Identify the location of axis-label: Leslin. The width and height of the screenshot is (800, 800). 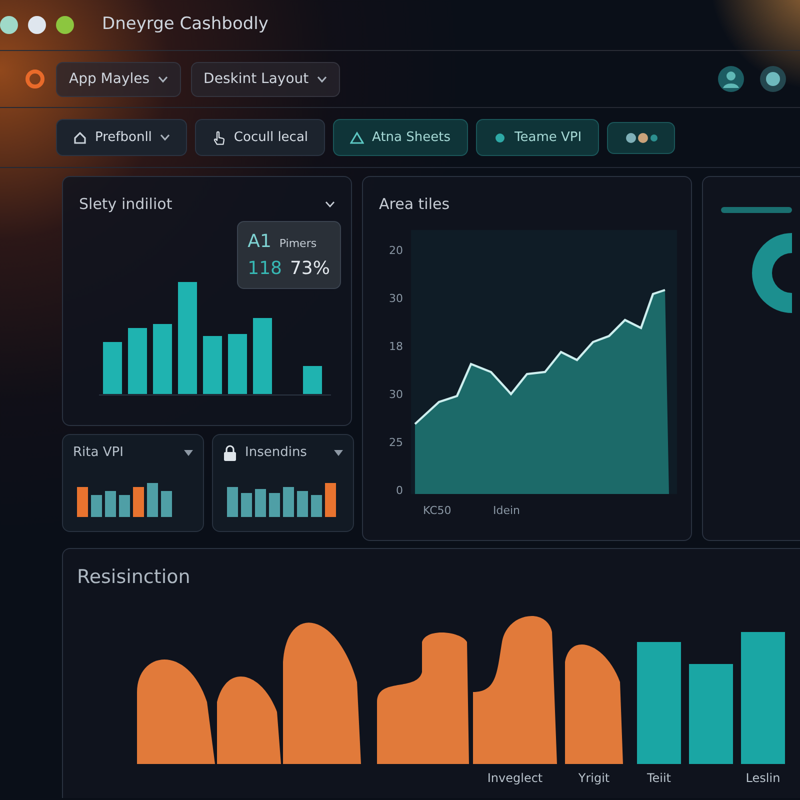
(763, 777).